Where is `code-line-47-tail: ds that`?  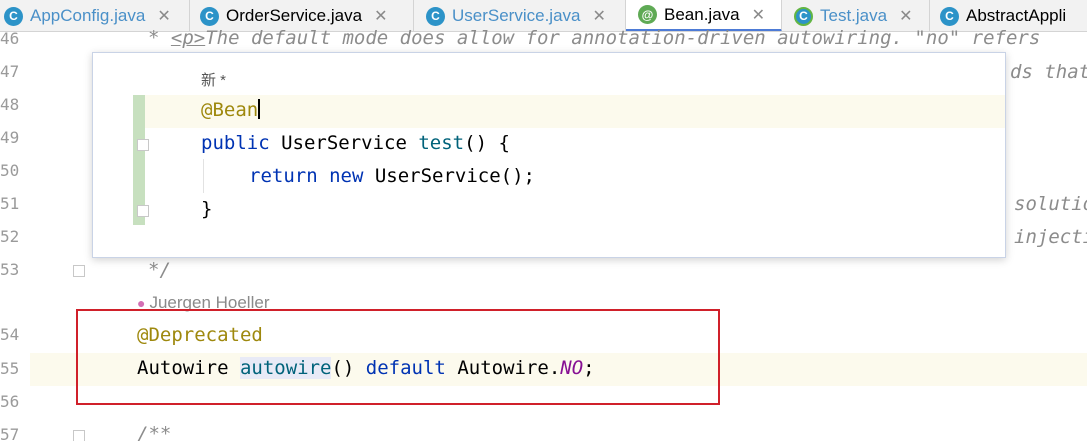 code-line-47-tail: ds that is located at coordinates (1048, 72).